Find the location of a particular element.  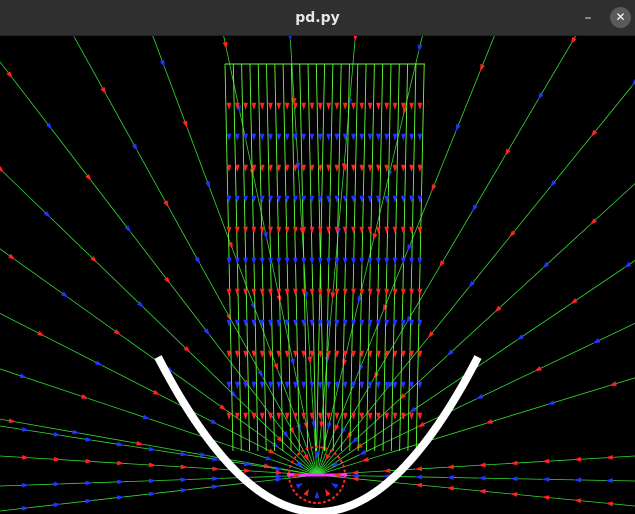

window-title: pd.py is located at coordinates (317, 18).